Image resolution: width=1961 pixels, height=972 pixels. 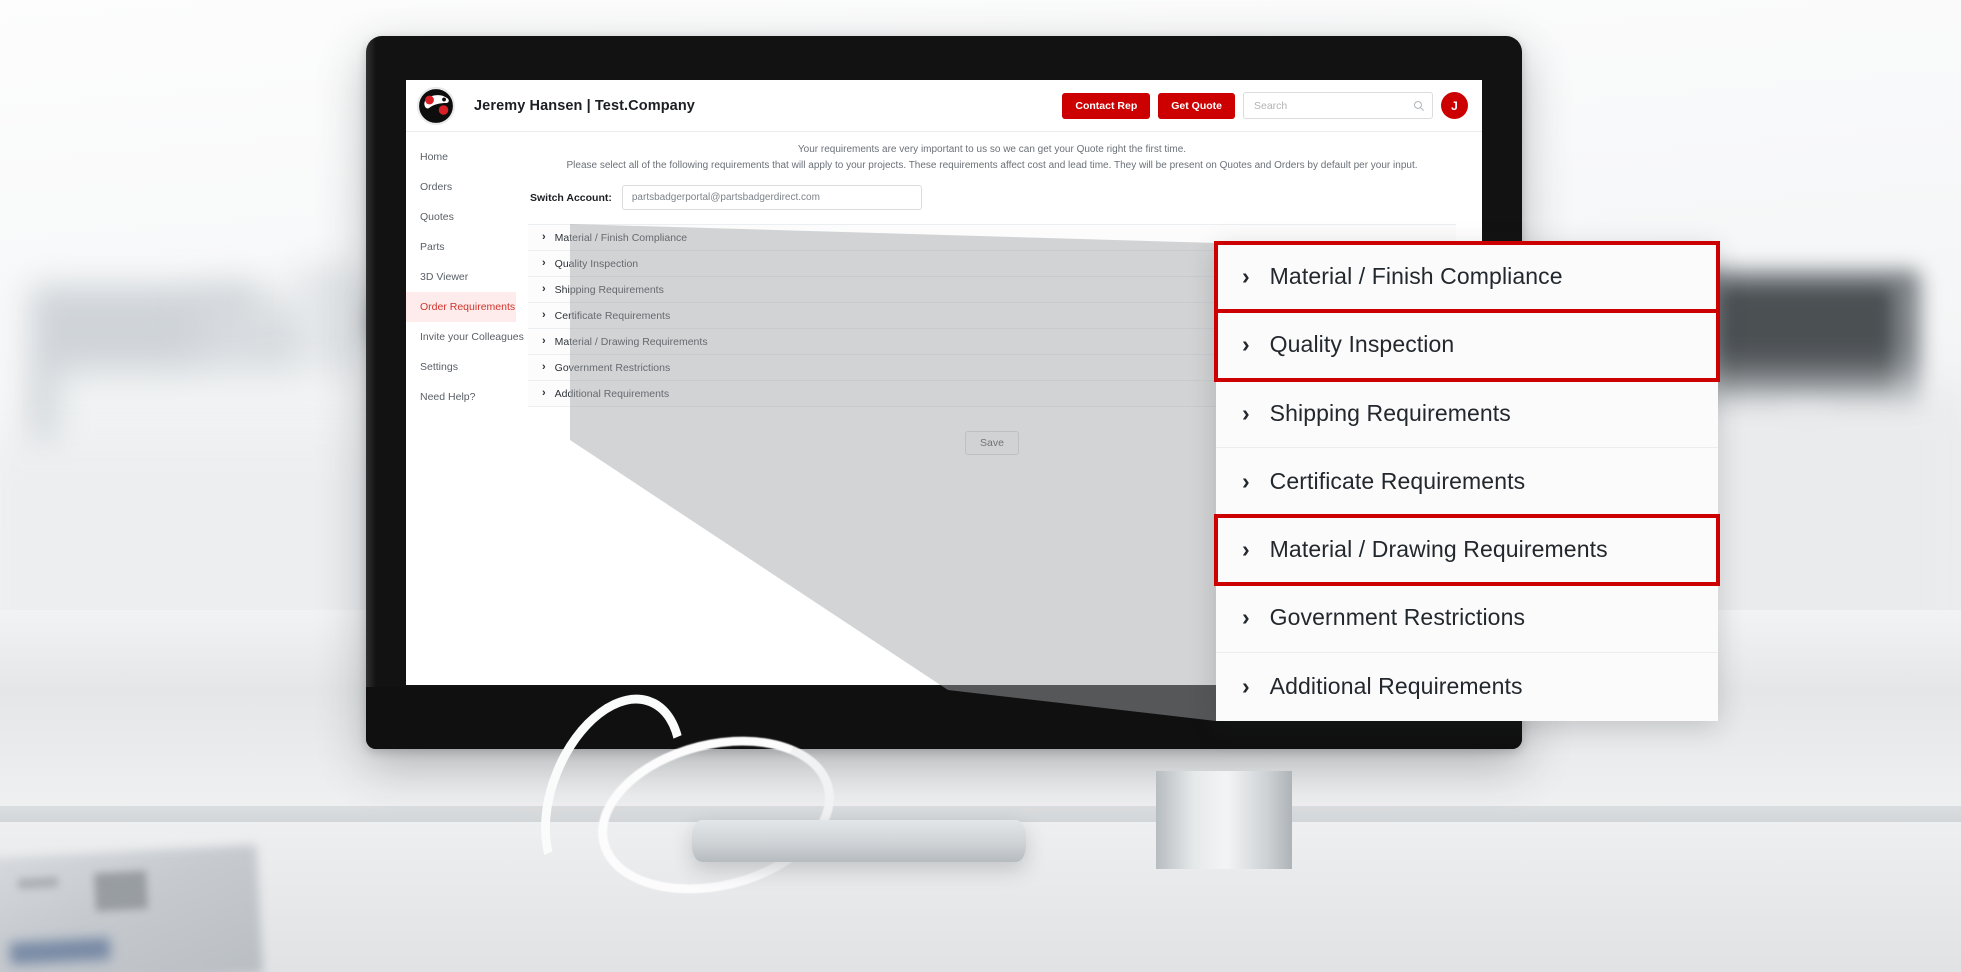 I want to click on sidebar-item-parts: Parts, so click(x=461, y=247).